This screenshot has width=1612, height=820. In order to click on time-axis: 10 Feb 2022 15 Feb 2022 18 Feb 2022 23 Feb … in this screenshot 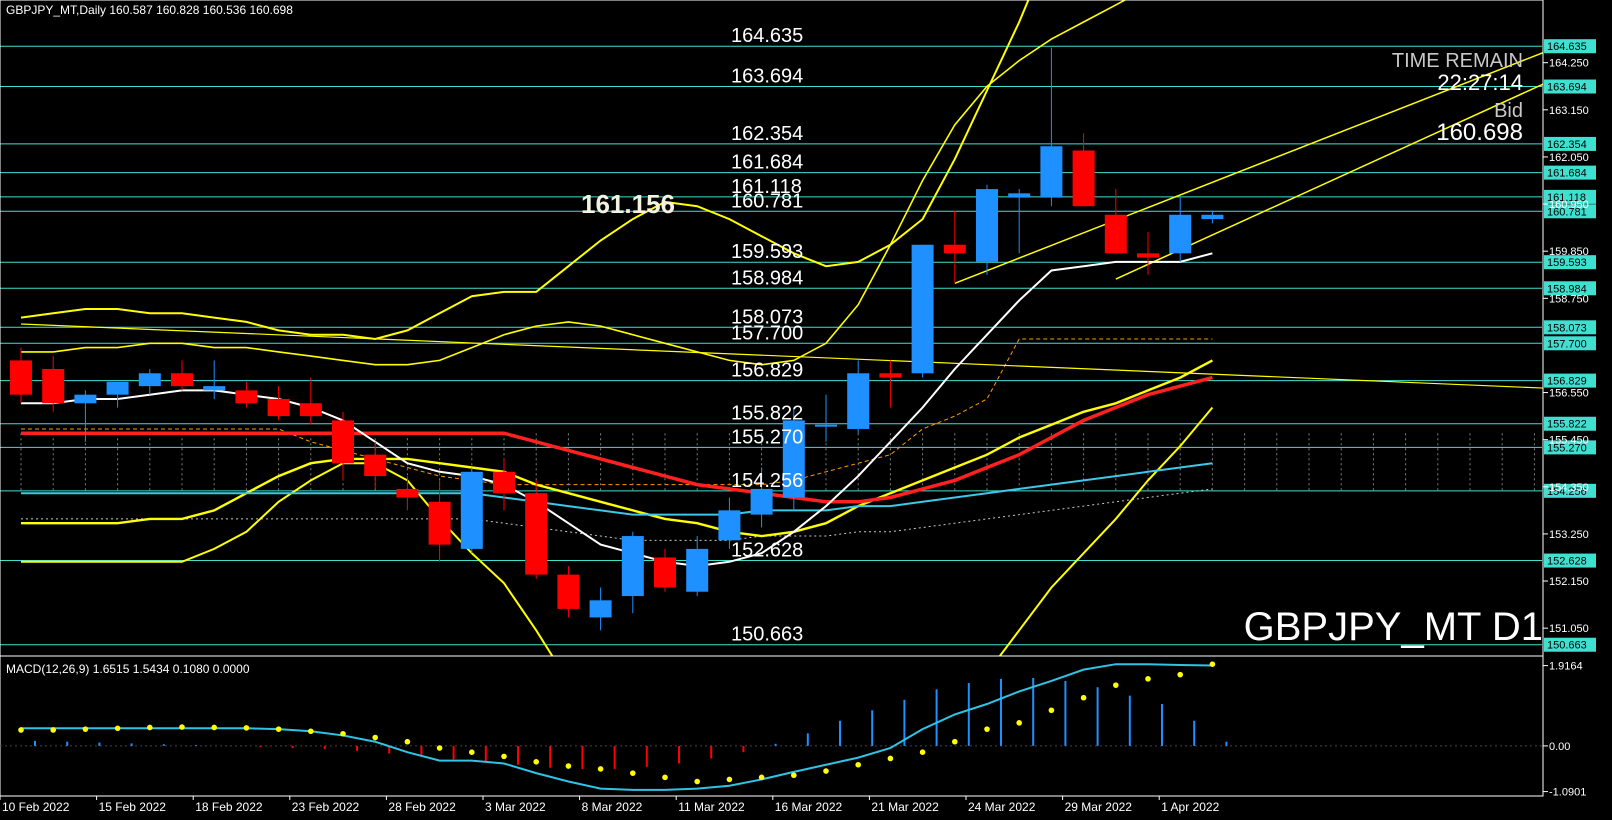, I will do `click(610, 805)`.